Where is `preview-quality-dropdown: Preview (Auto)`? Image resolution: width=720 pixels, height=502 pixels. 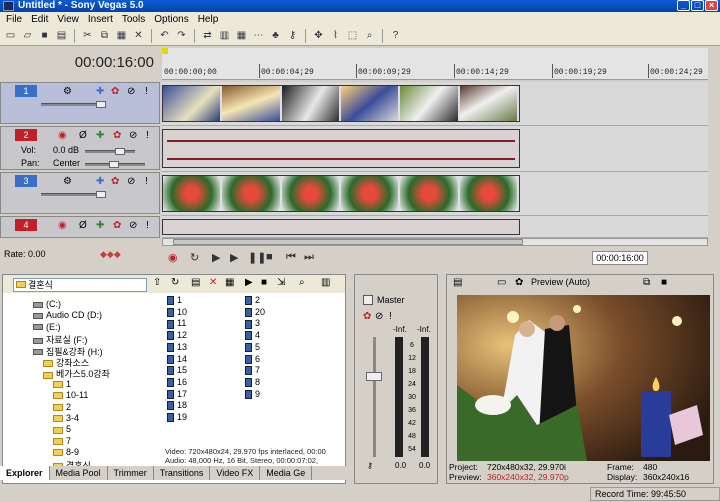 preview-quality-dropdown: Preview (Auto) is located at coordinates (560, 282).